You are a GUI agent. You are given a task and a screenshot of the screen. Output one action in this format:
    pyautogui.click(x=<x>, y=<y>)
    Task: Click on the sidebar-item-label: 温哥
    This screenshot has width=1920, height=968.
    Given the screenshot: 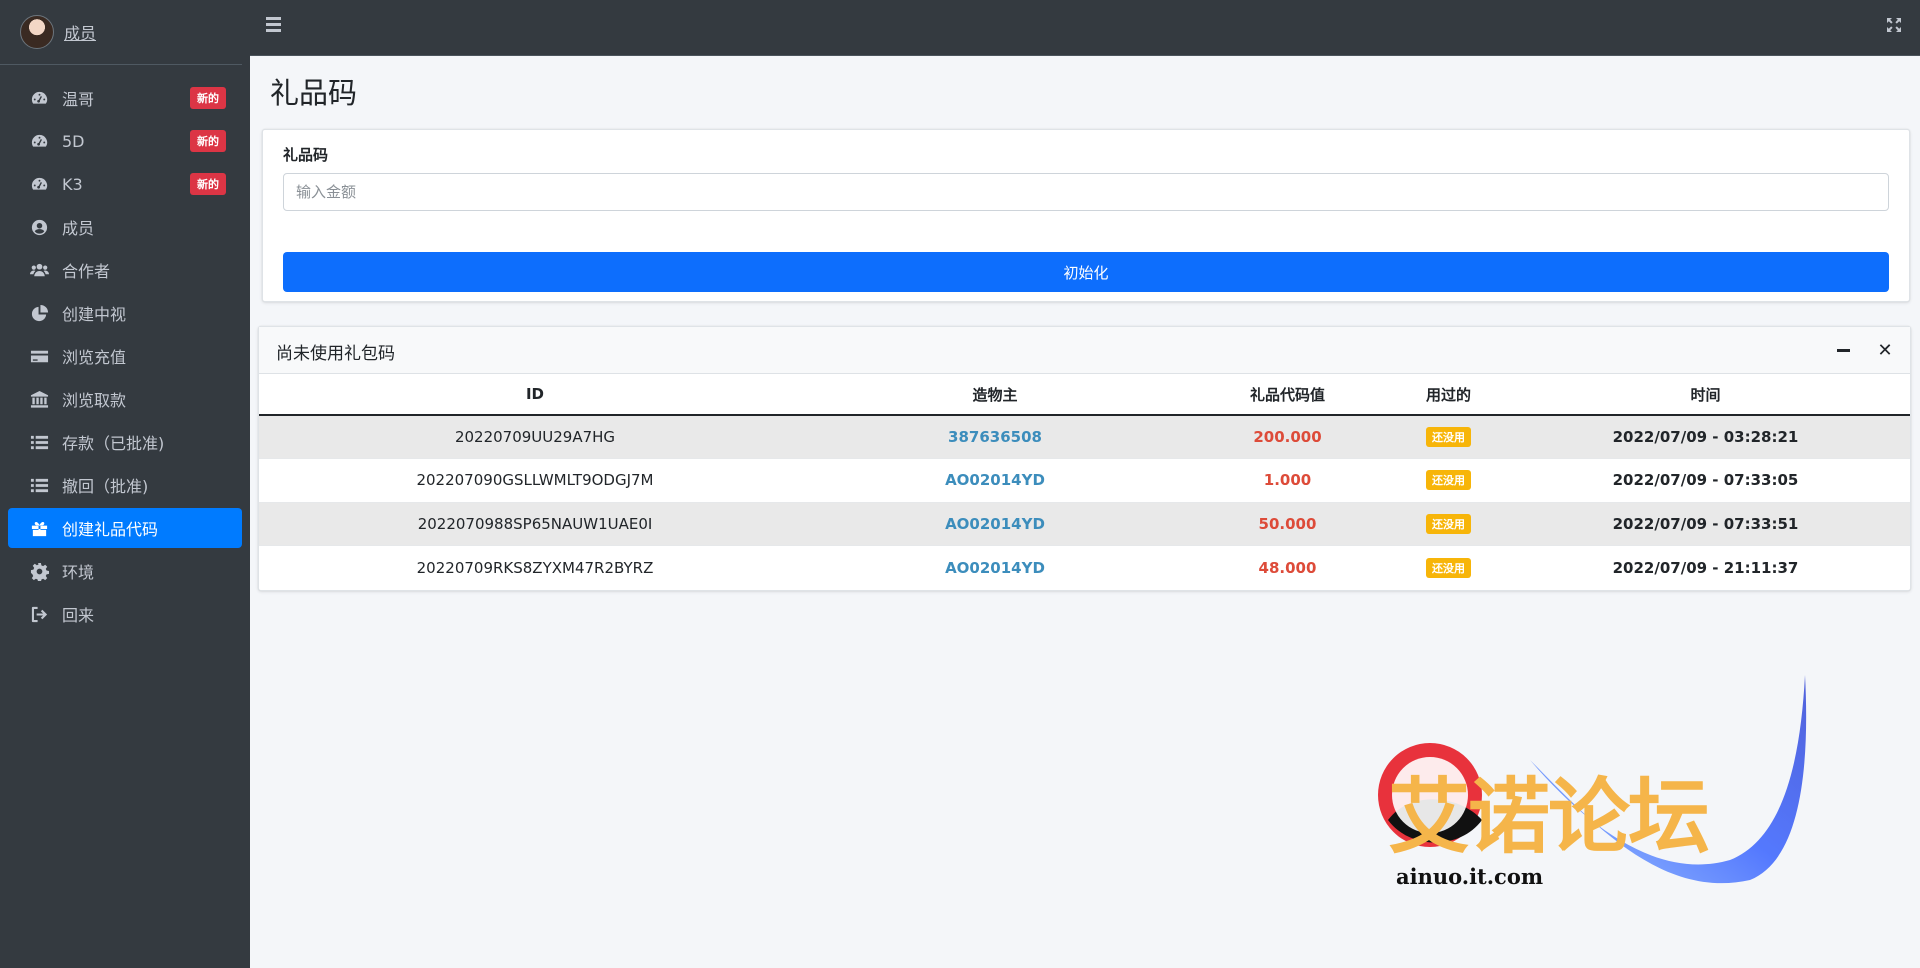 What is the action you would take?
    pyautogui.click(x=78, y=99)
    